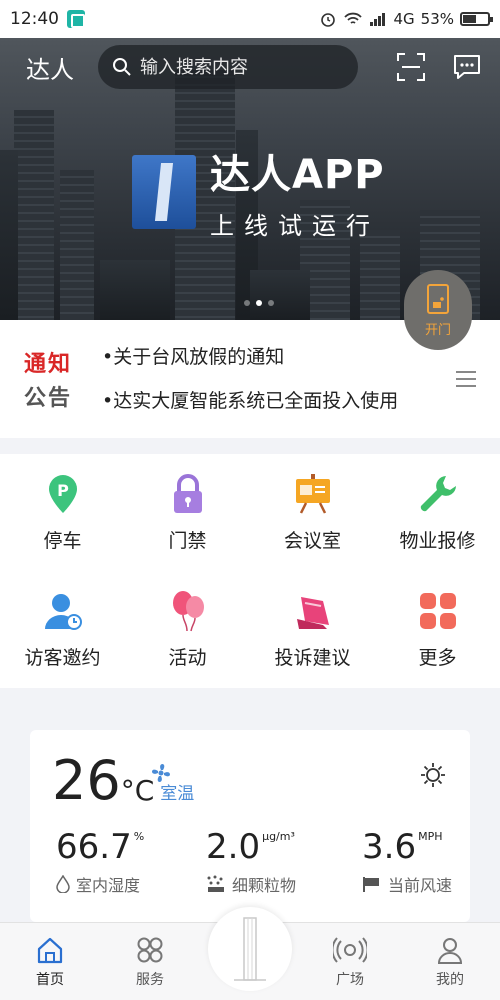 The width and height of the screenshot is (500, 1000). I want to click on service-complaint: 投诉建议, so click(312, 629).